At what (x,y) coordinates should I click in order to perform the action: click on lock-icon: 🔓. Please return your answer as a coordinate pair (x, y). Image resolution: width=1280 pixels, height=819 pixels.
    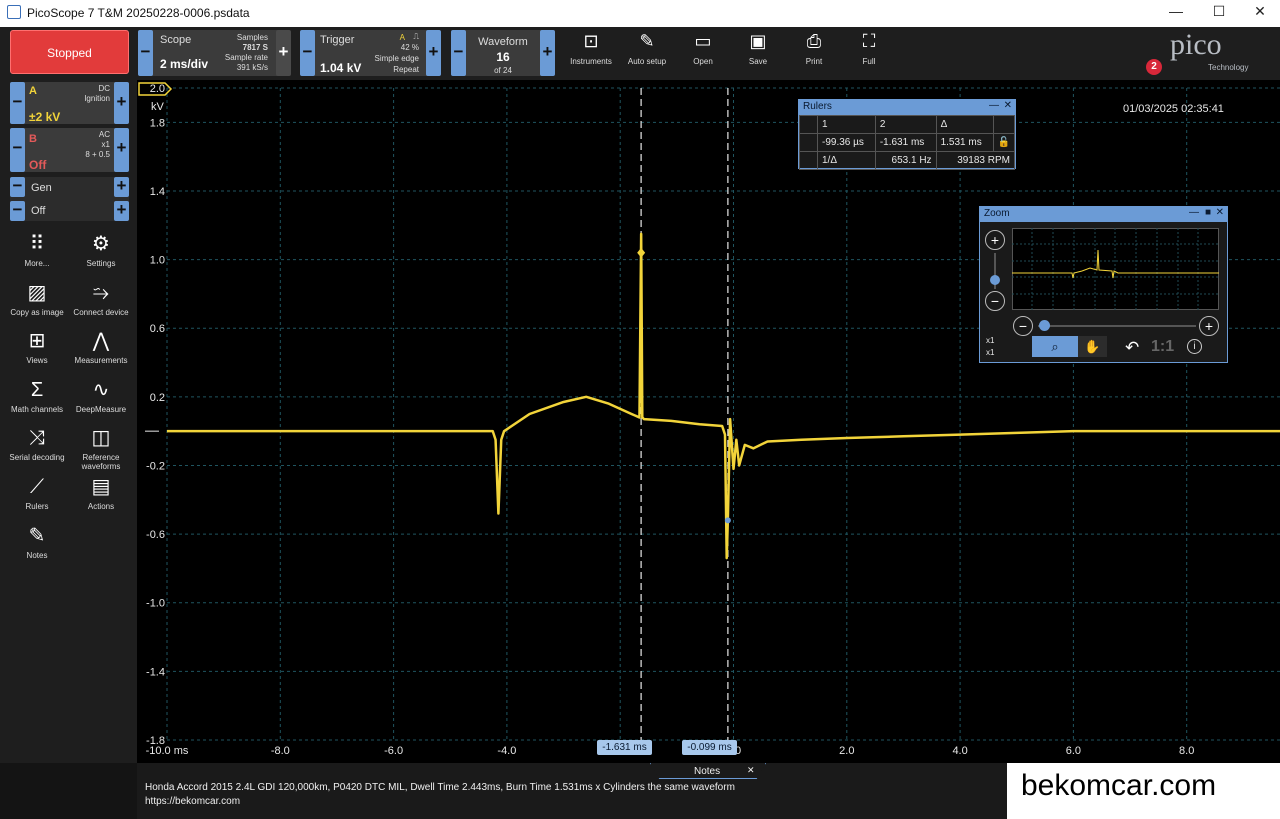
    Looking at the image, I should click on (1004, 142).